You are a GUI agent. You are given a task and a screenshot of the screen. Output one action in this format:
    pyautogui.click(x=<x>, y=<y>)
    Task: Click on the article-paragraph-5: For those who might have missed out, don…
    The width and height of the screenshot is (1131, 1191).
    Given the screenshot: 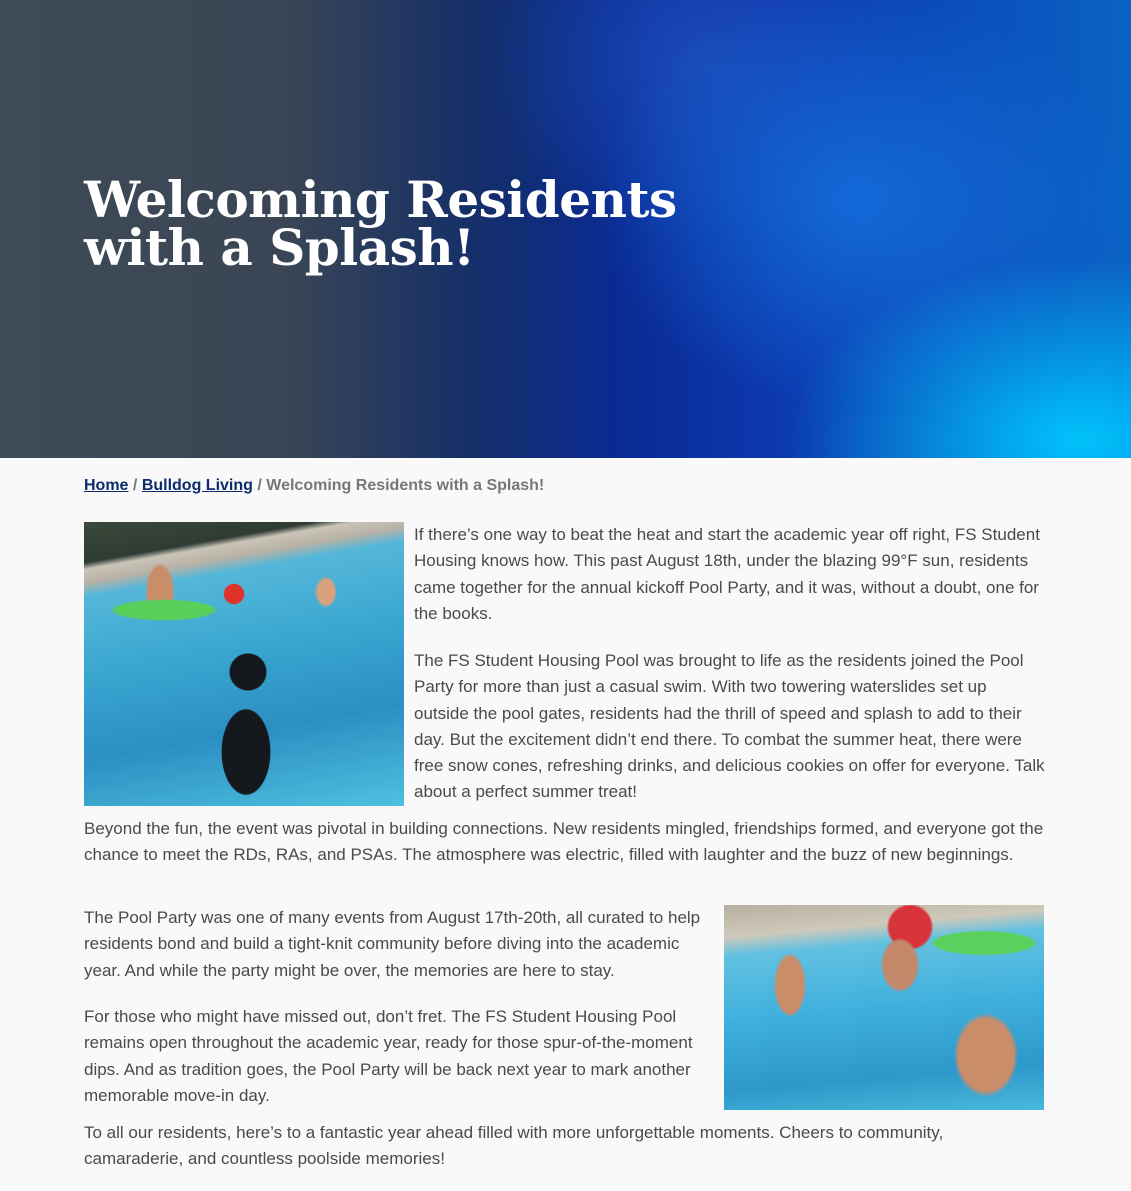 What is the action you would take?
    pyautogui.click(x=388, y=1056)
    